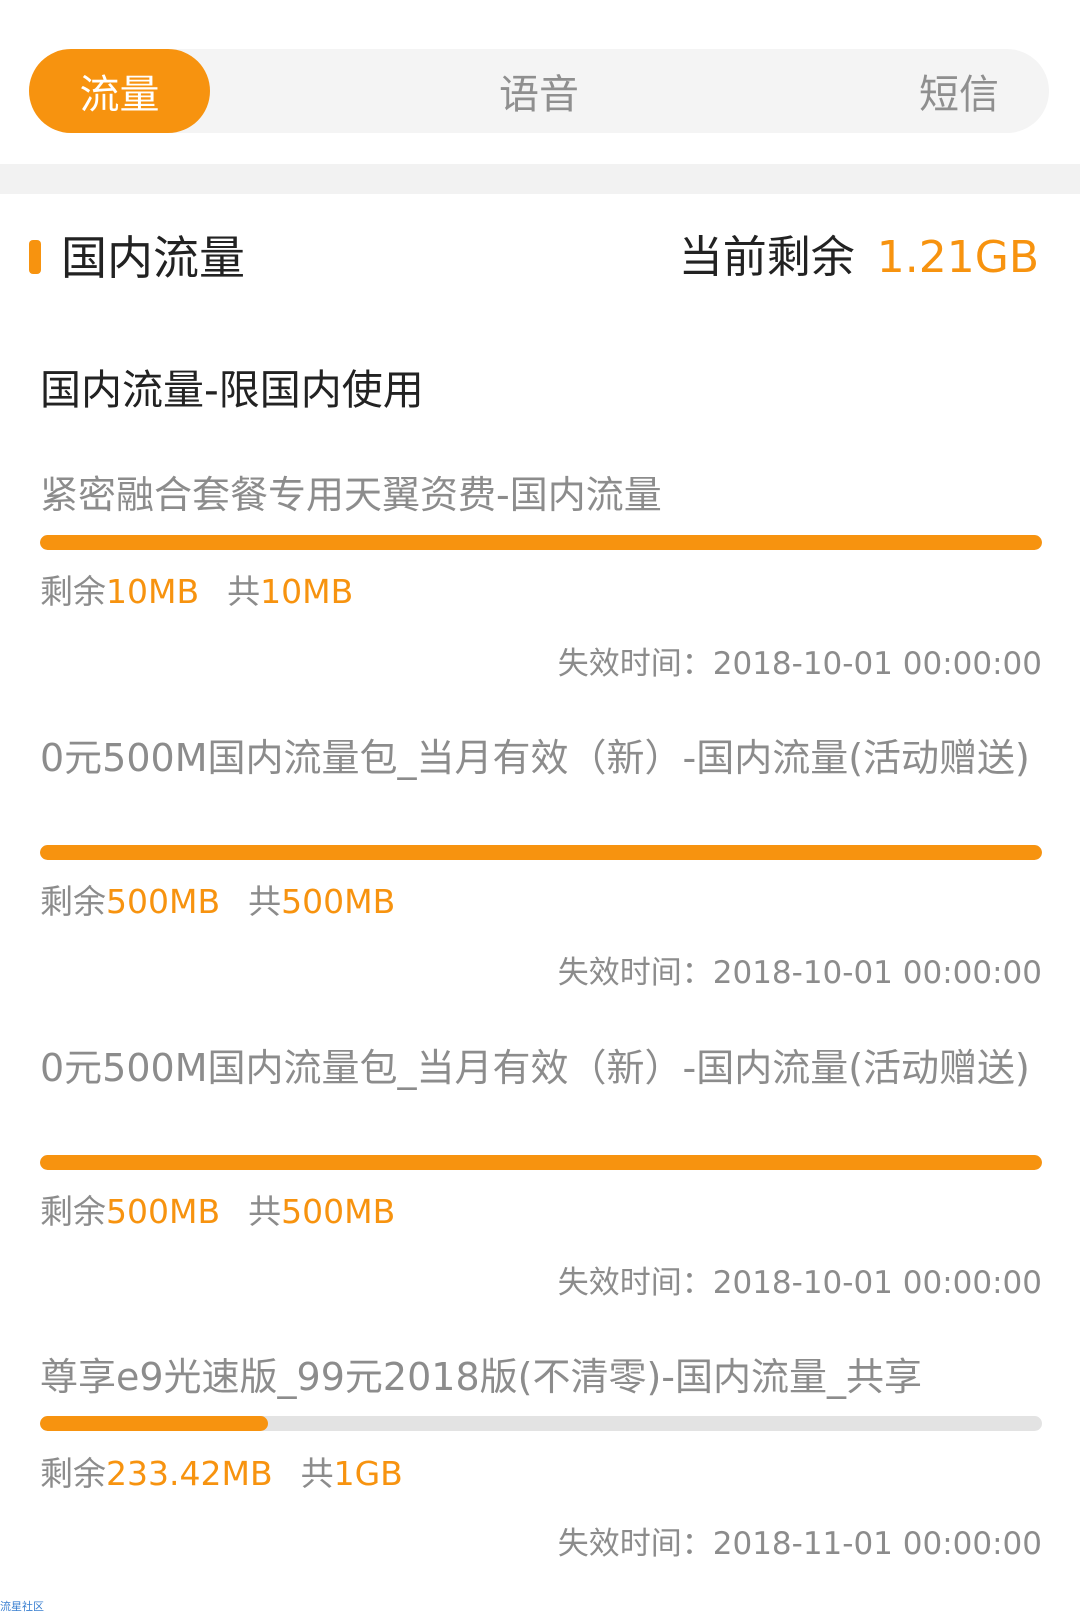 The height and width of the screenshot is (1614, 1080). I want to click on current-remaining: 当前剩余 1.21GB, so click(859, 262).